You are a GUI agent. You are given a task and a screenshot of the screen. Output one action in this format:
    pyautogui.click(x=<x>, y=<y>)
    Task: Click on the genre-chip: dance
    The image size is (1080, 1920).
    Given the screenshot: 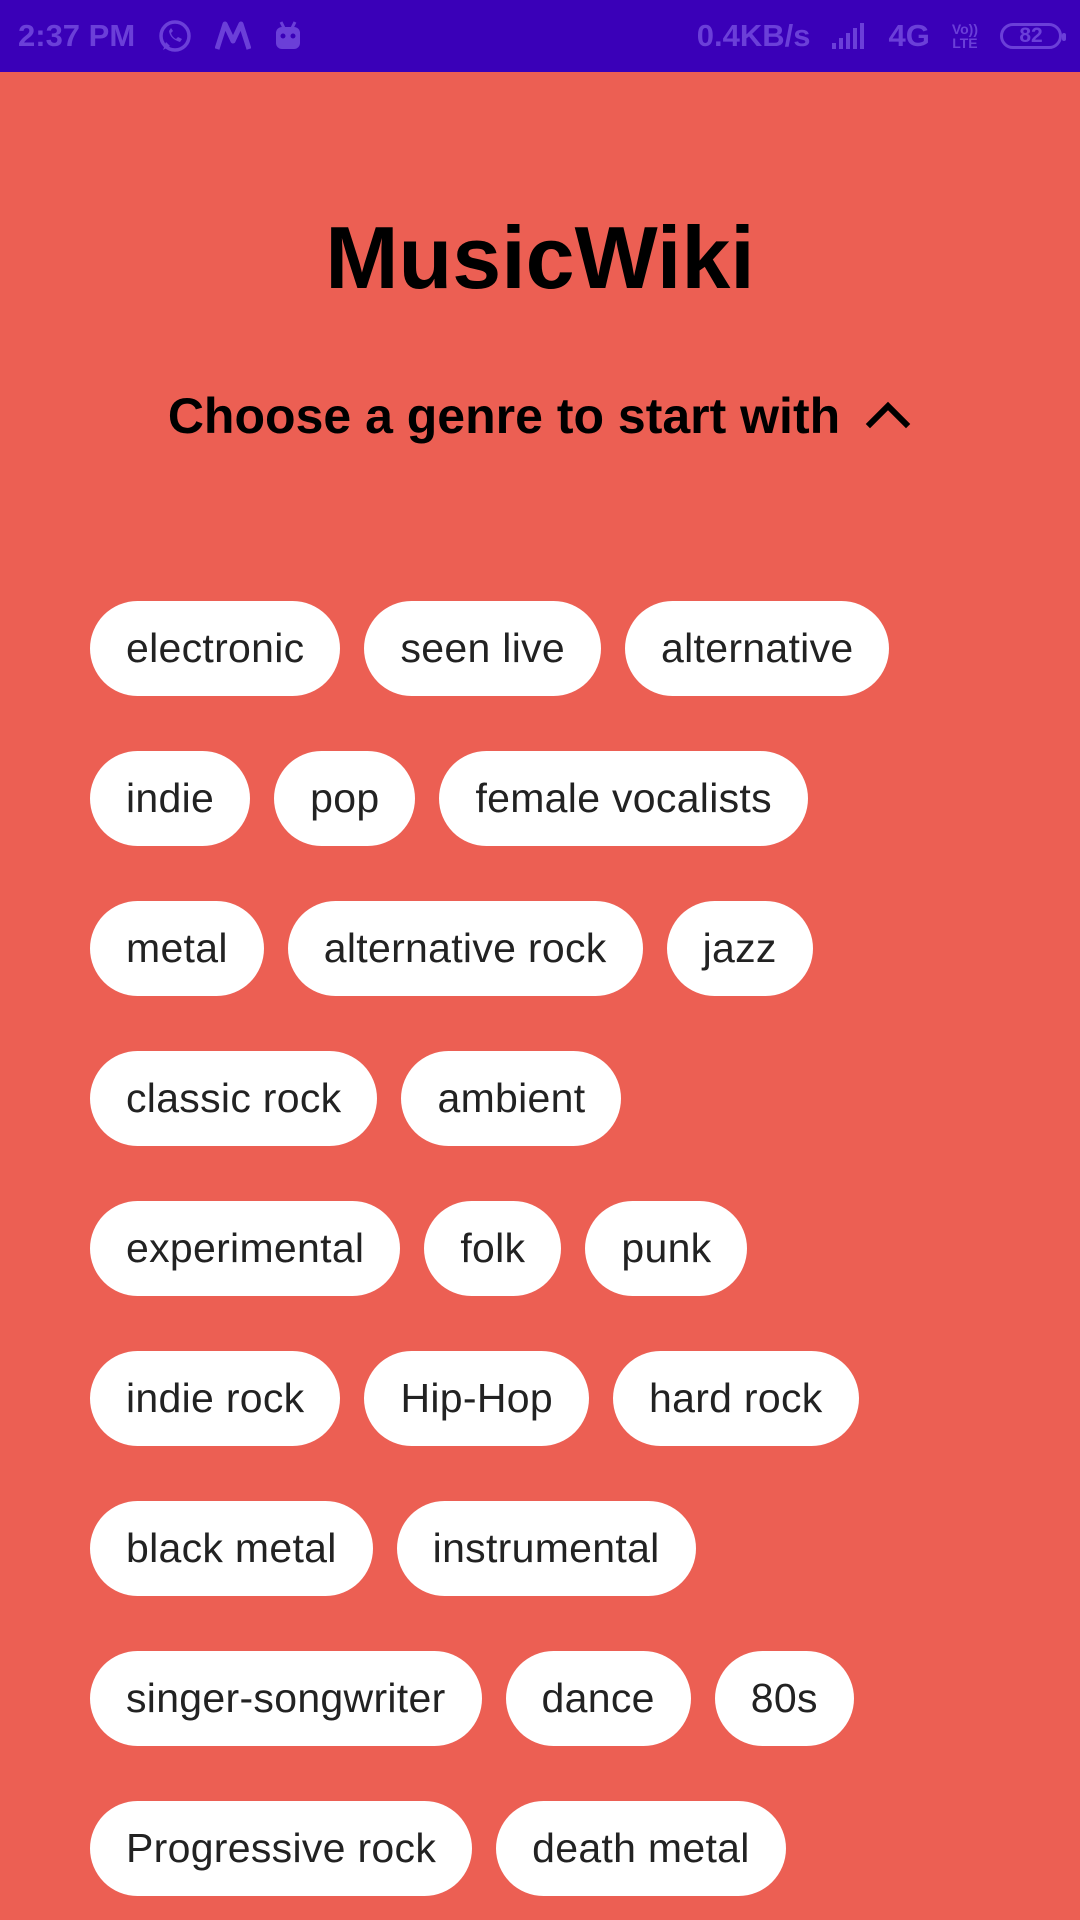 What is the action you would take?
    pyautogui.click(x=598, y=1698)
    